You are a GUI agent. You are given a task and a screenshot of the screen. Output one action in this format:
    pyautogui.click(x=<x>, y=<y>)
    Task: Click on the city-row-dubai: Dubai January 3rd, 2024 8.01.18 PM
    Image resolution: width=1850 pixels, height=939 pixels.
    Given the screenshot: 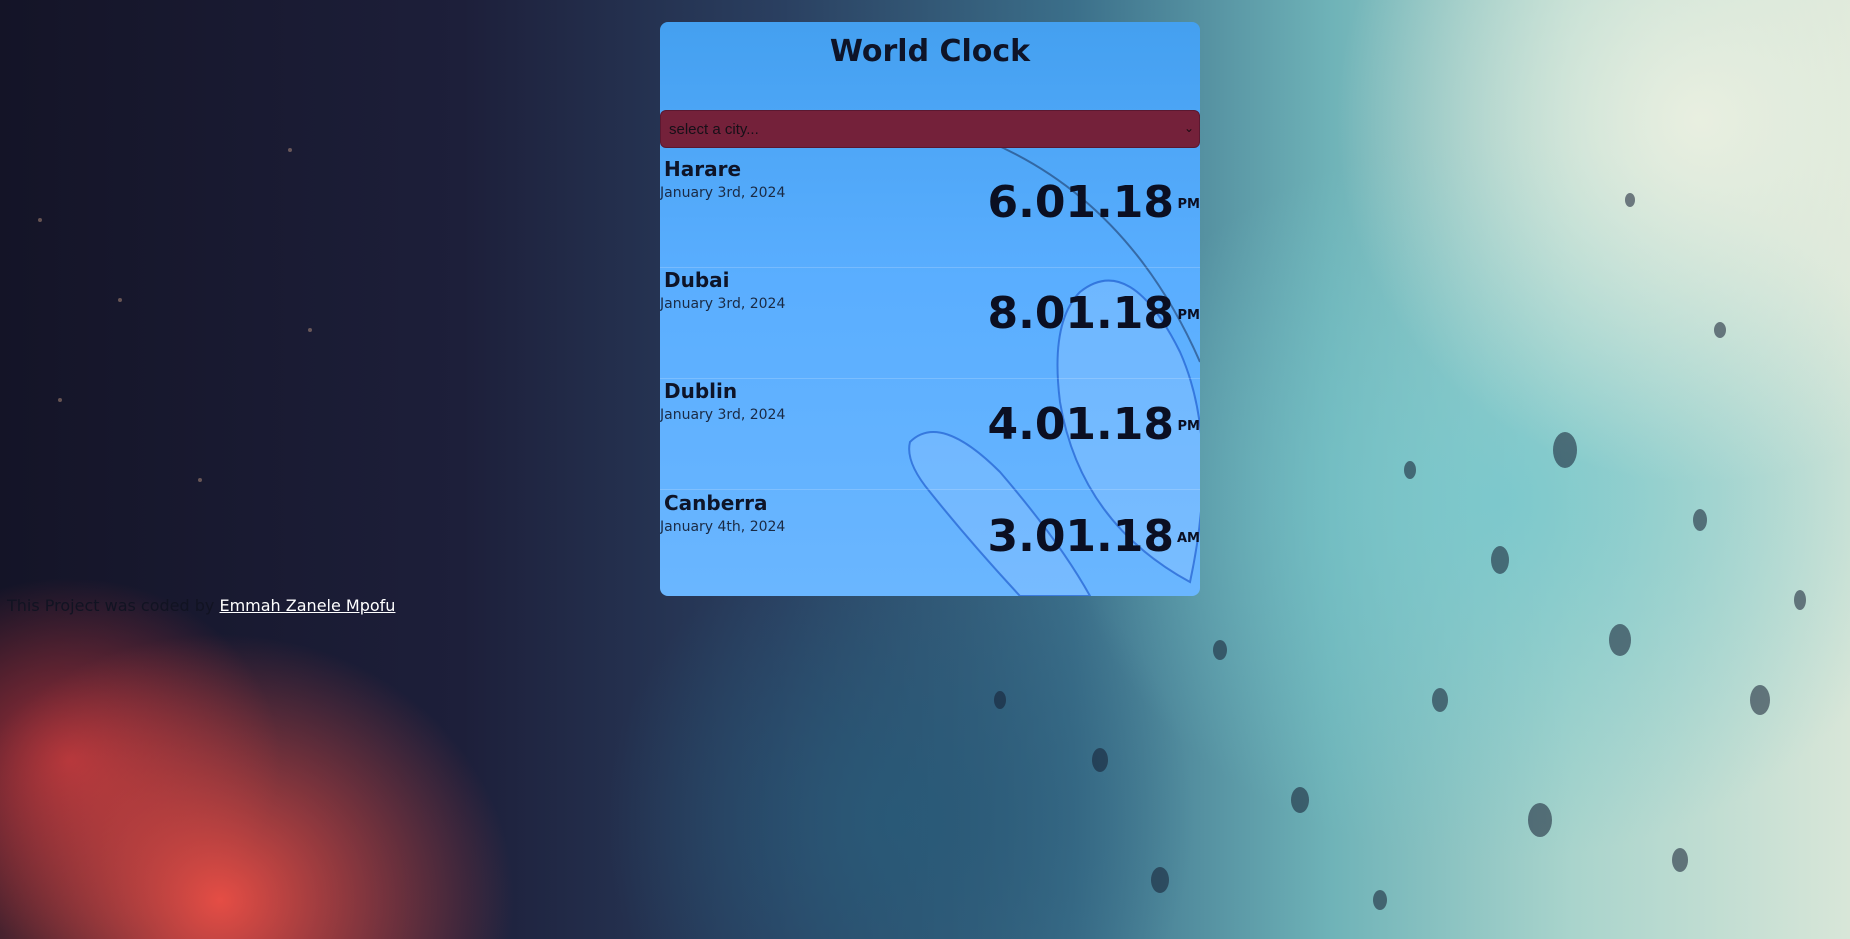 What is the action you would take?
    pyautogui.click(x=930, y=323)
    